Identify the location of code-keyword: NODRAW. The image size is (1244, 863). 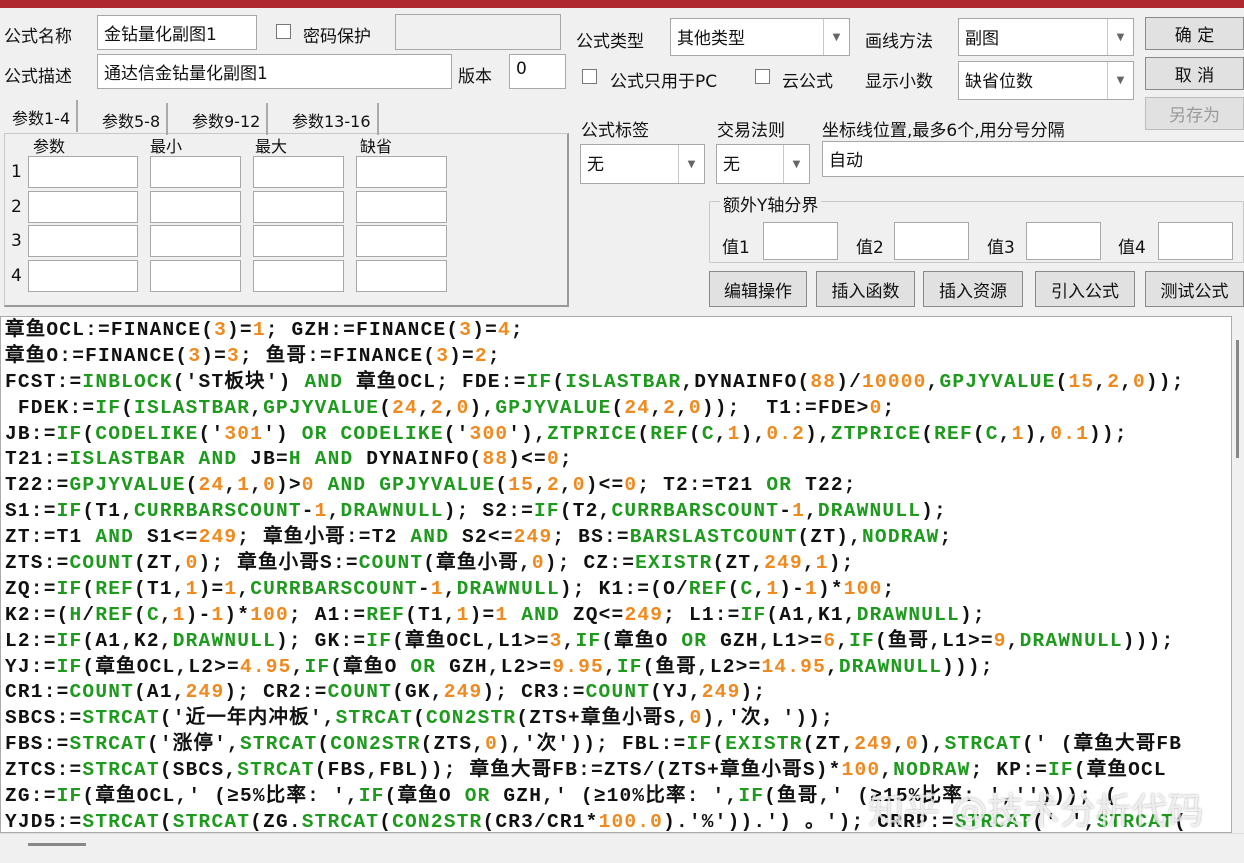
(932, 770).